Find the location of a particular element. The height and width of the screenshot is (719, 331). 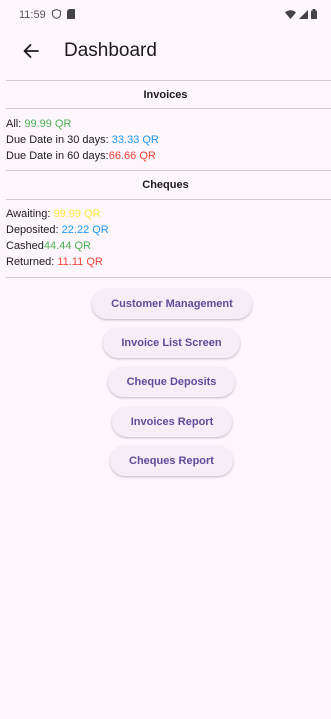

invoice-all-row: All: 99.99 QR is located at coordinates (38, 124).